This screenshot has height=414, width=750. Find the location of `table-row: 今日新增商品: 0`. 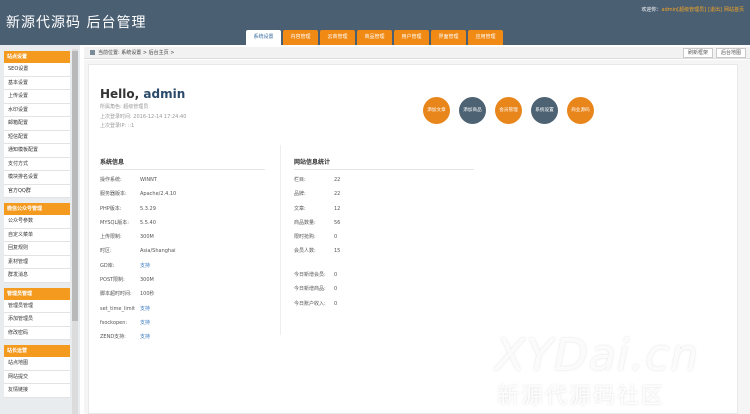

table-row: 今日新增商品: 0 is located at coordinates (316, 289).